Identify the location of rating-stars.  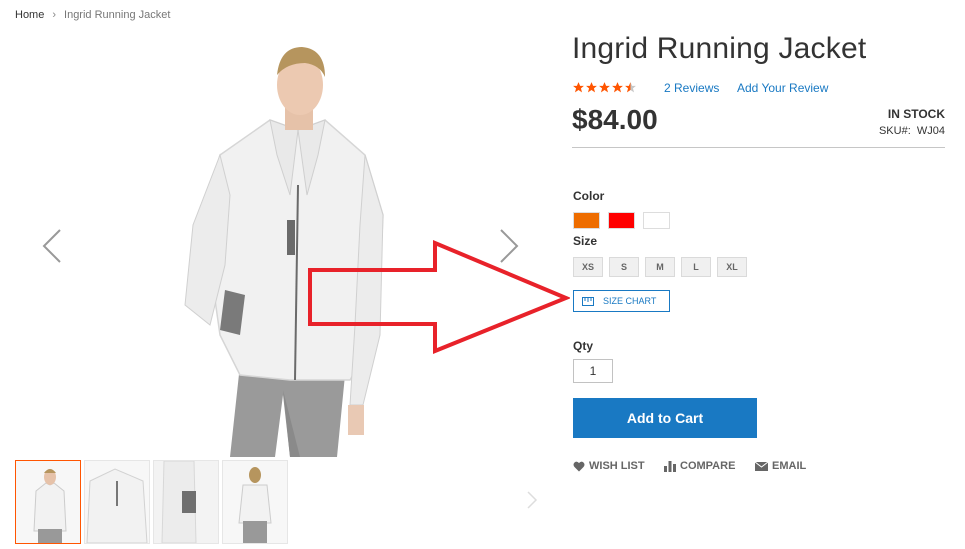
(604, 87).